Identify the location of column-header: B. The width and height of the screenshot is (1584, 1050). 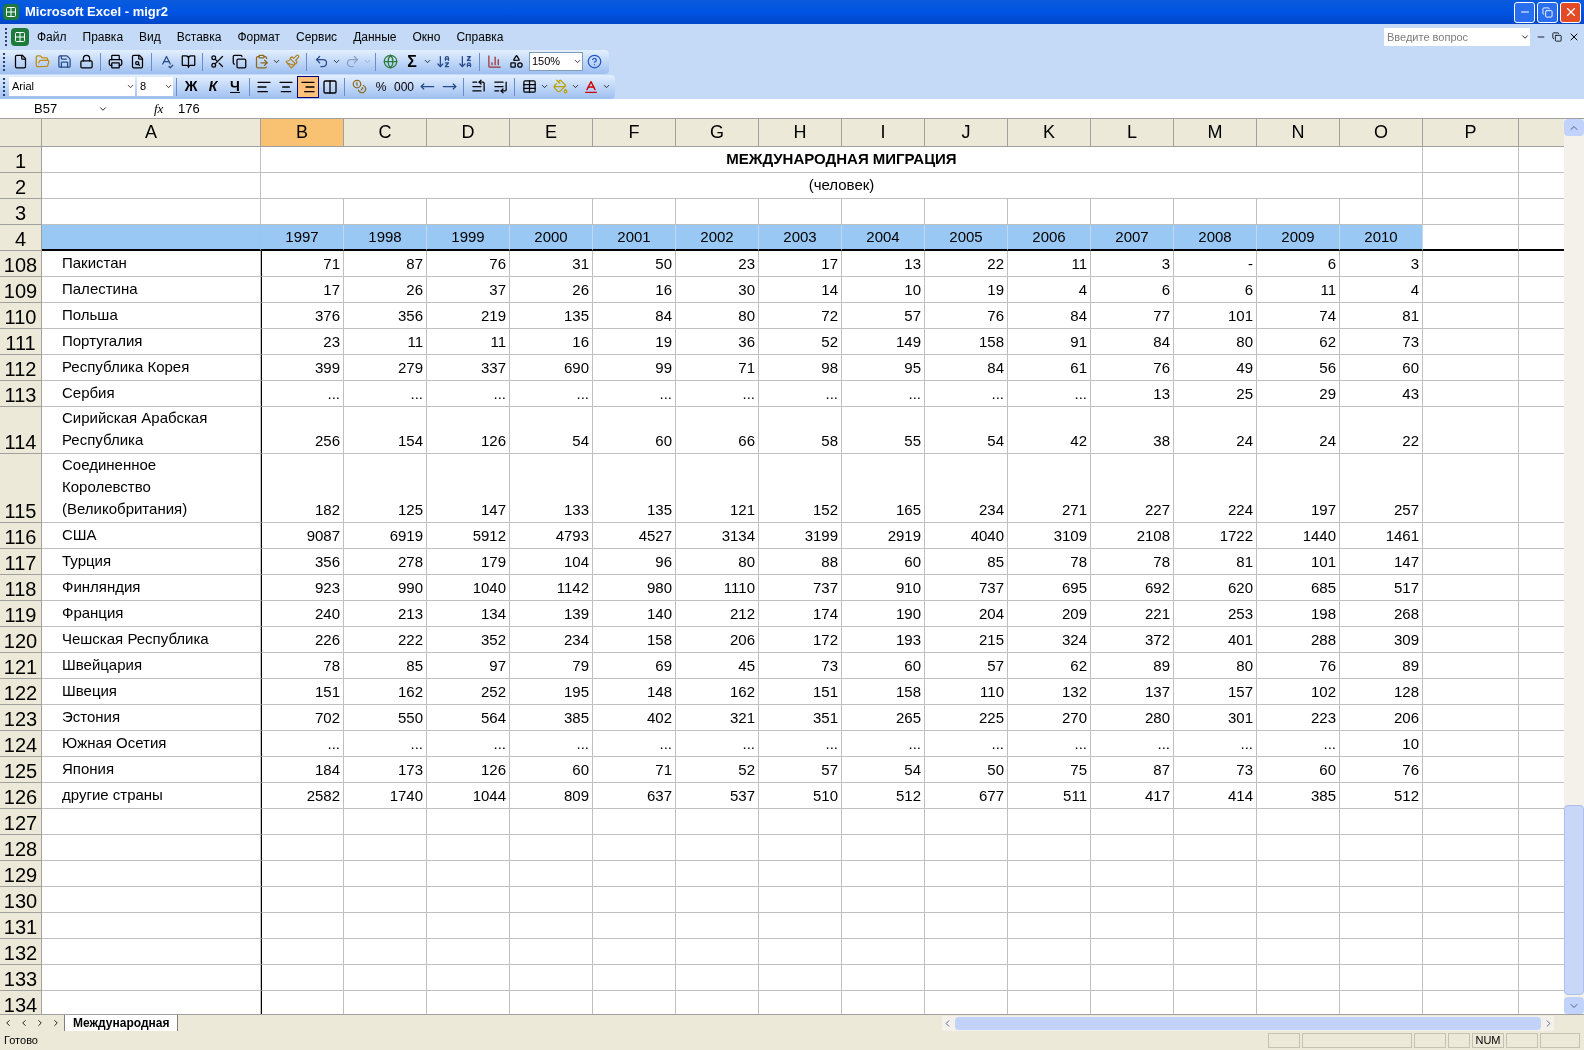
(302, 133).